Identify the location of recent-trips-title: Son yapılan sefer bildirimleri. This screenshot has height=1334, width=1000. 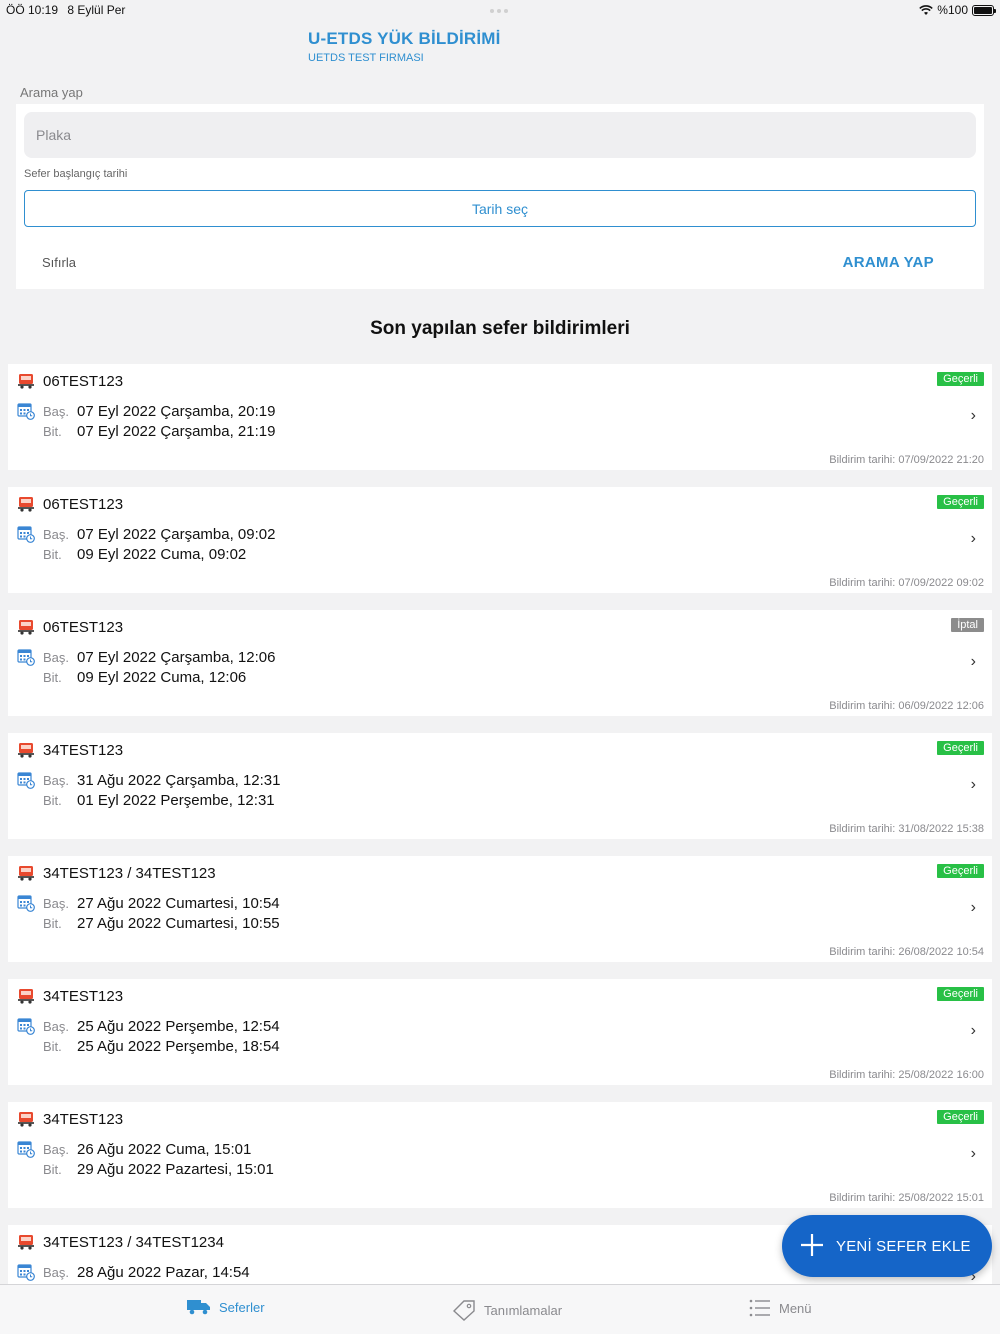
(500, 328).